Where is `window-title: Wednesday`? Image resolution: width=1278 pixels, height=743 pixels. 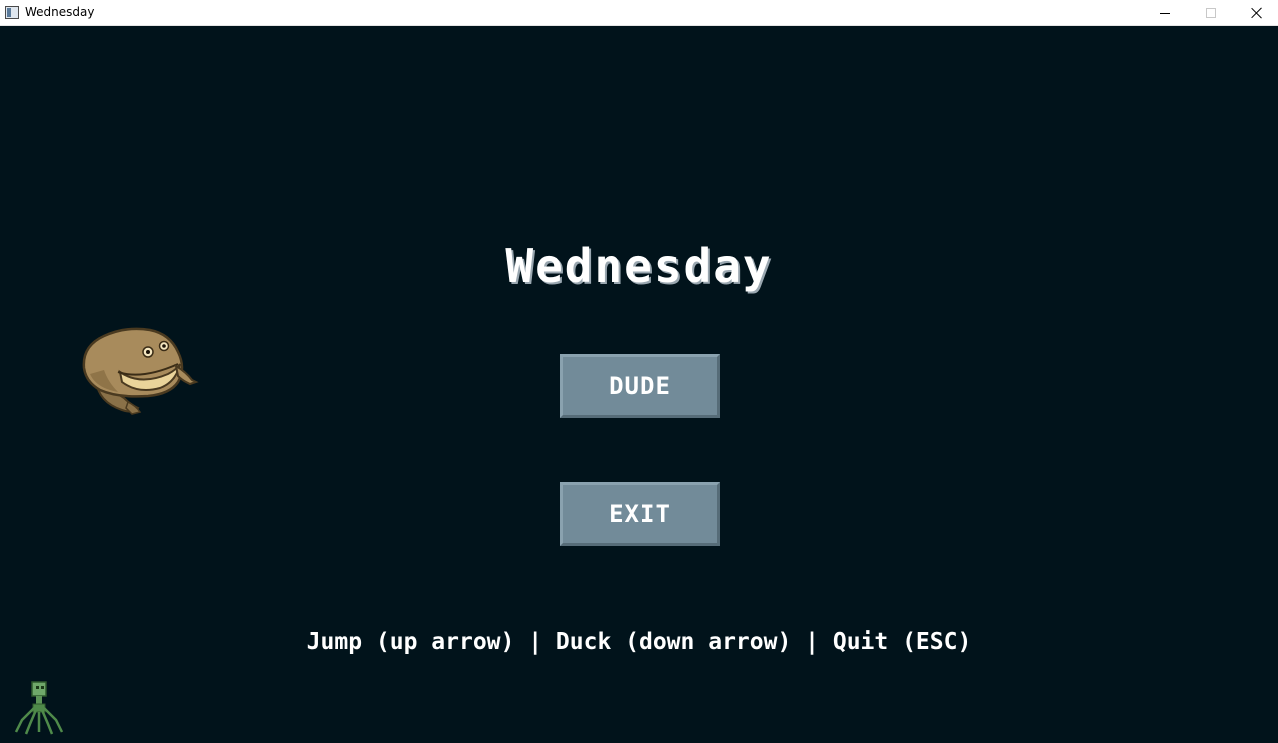
window-title: Wednesday is located at coordinates (60, 12).